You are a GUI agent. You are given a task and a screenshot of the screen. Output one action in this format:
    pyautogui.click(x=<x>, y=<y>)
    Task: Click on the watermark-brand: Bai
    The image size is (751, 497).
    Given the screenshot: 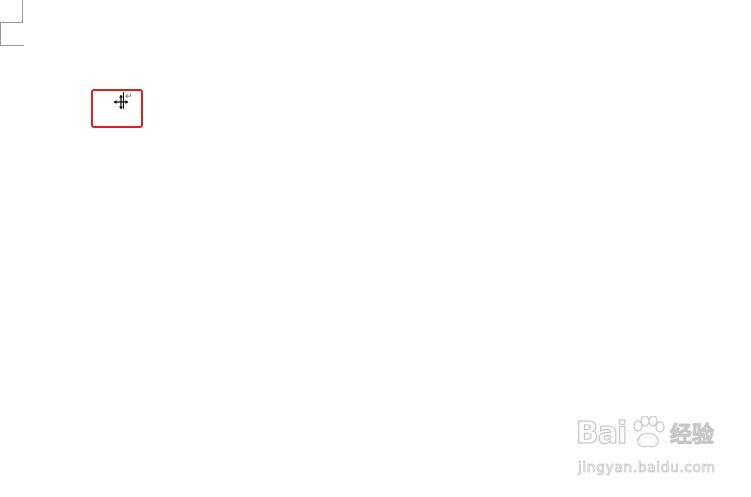 What is the action you would take?
    pyautogui.click(x=601, y=433)
    